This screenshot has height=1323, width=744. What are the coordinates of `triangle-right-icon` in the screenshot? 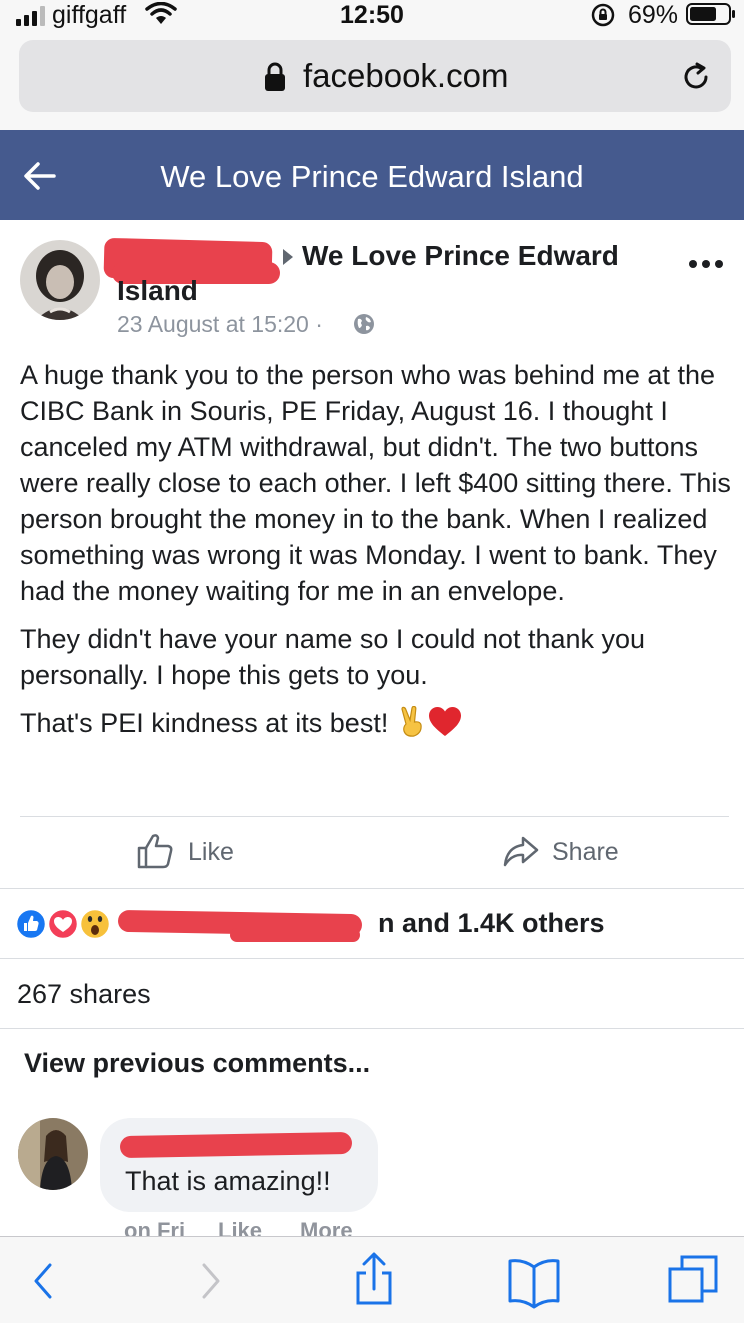 It's located at (288, 257).